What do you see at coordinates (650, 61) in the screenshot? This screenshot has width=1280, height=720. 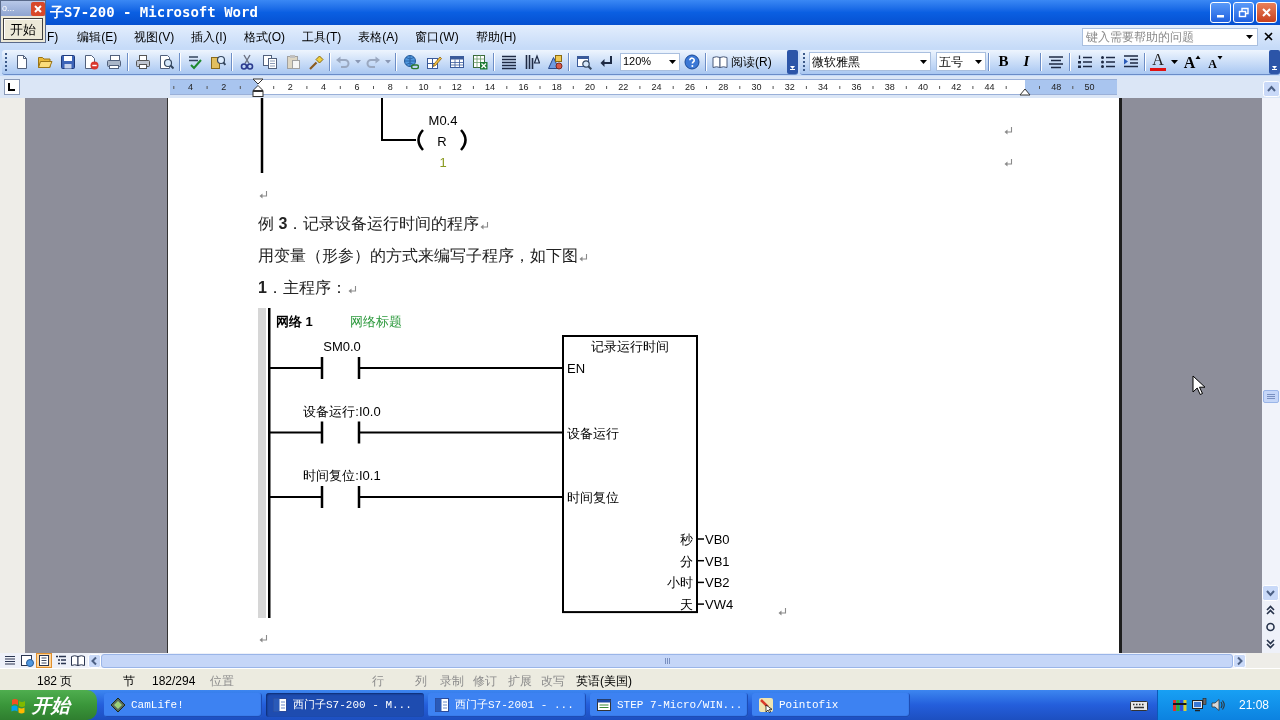 I see `zoom-combobox: 120%` at bounding box center [650, 61].